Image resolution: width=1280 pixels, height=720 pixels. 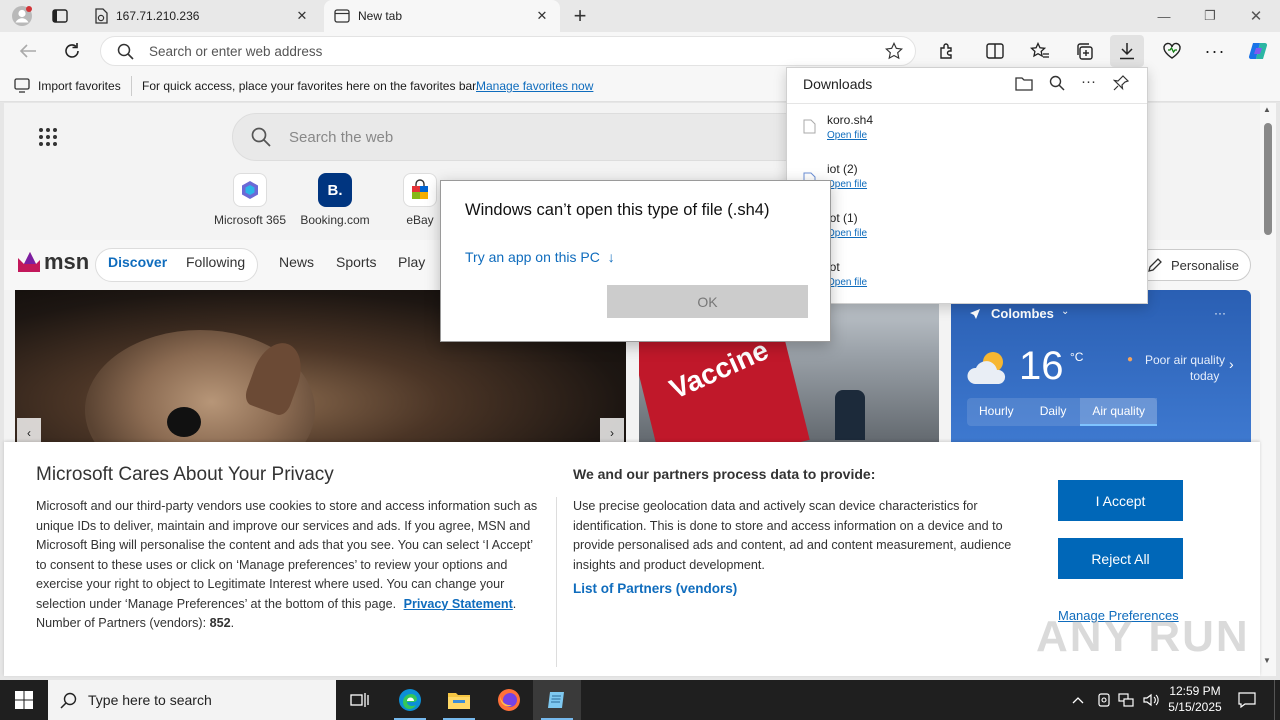 I want to click on address-input: Search or enter web address, so click(x=235, y=51).